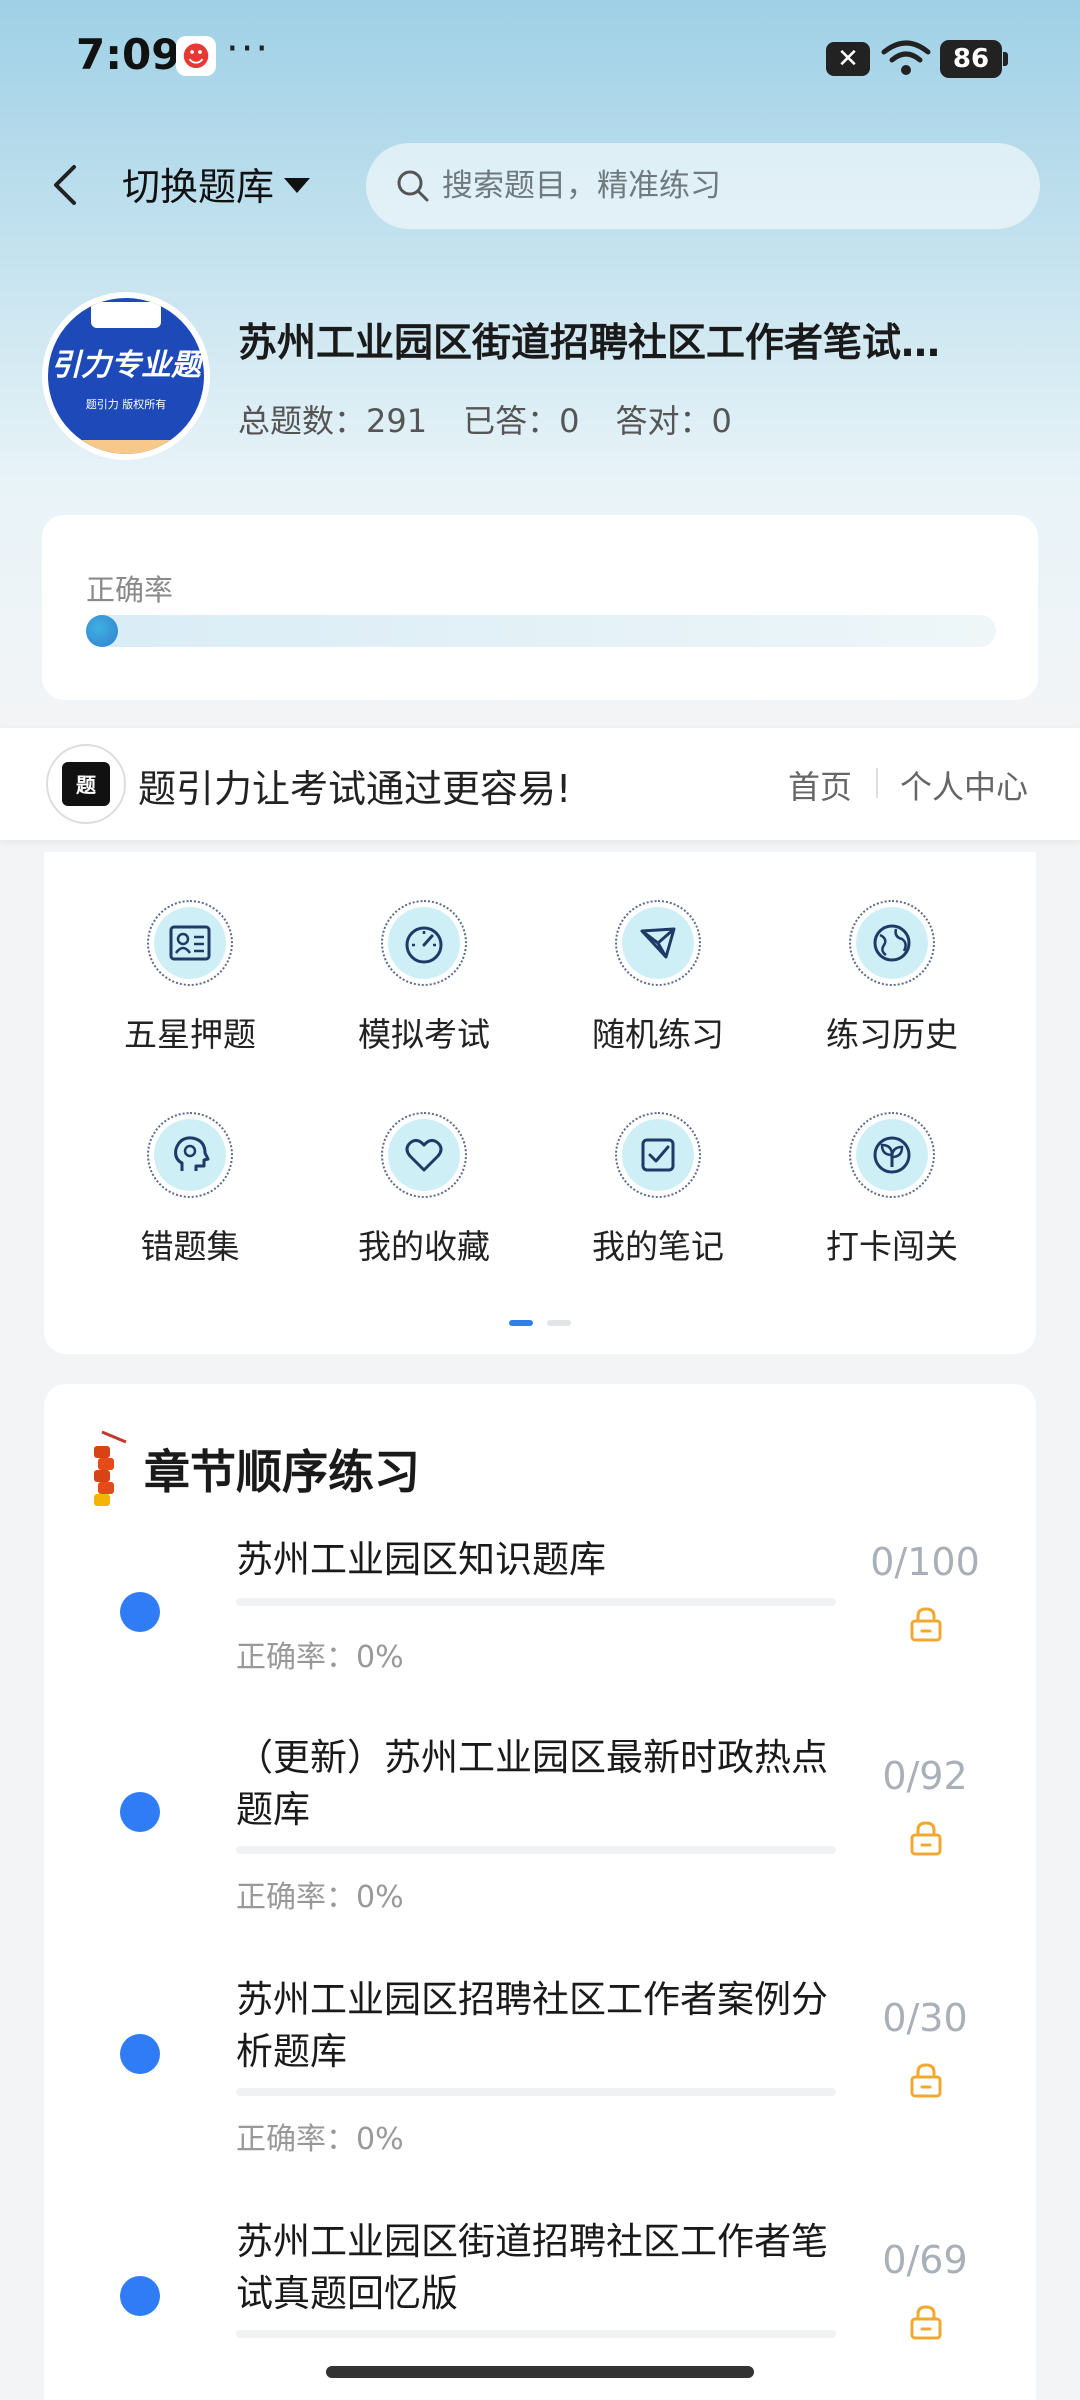  Describe the element at coordinates (877, 783) in the screenshot. I see `banner-divider` at that location.